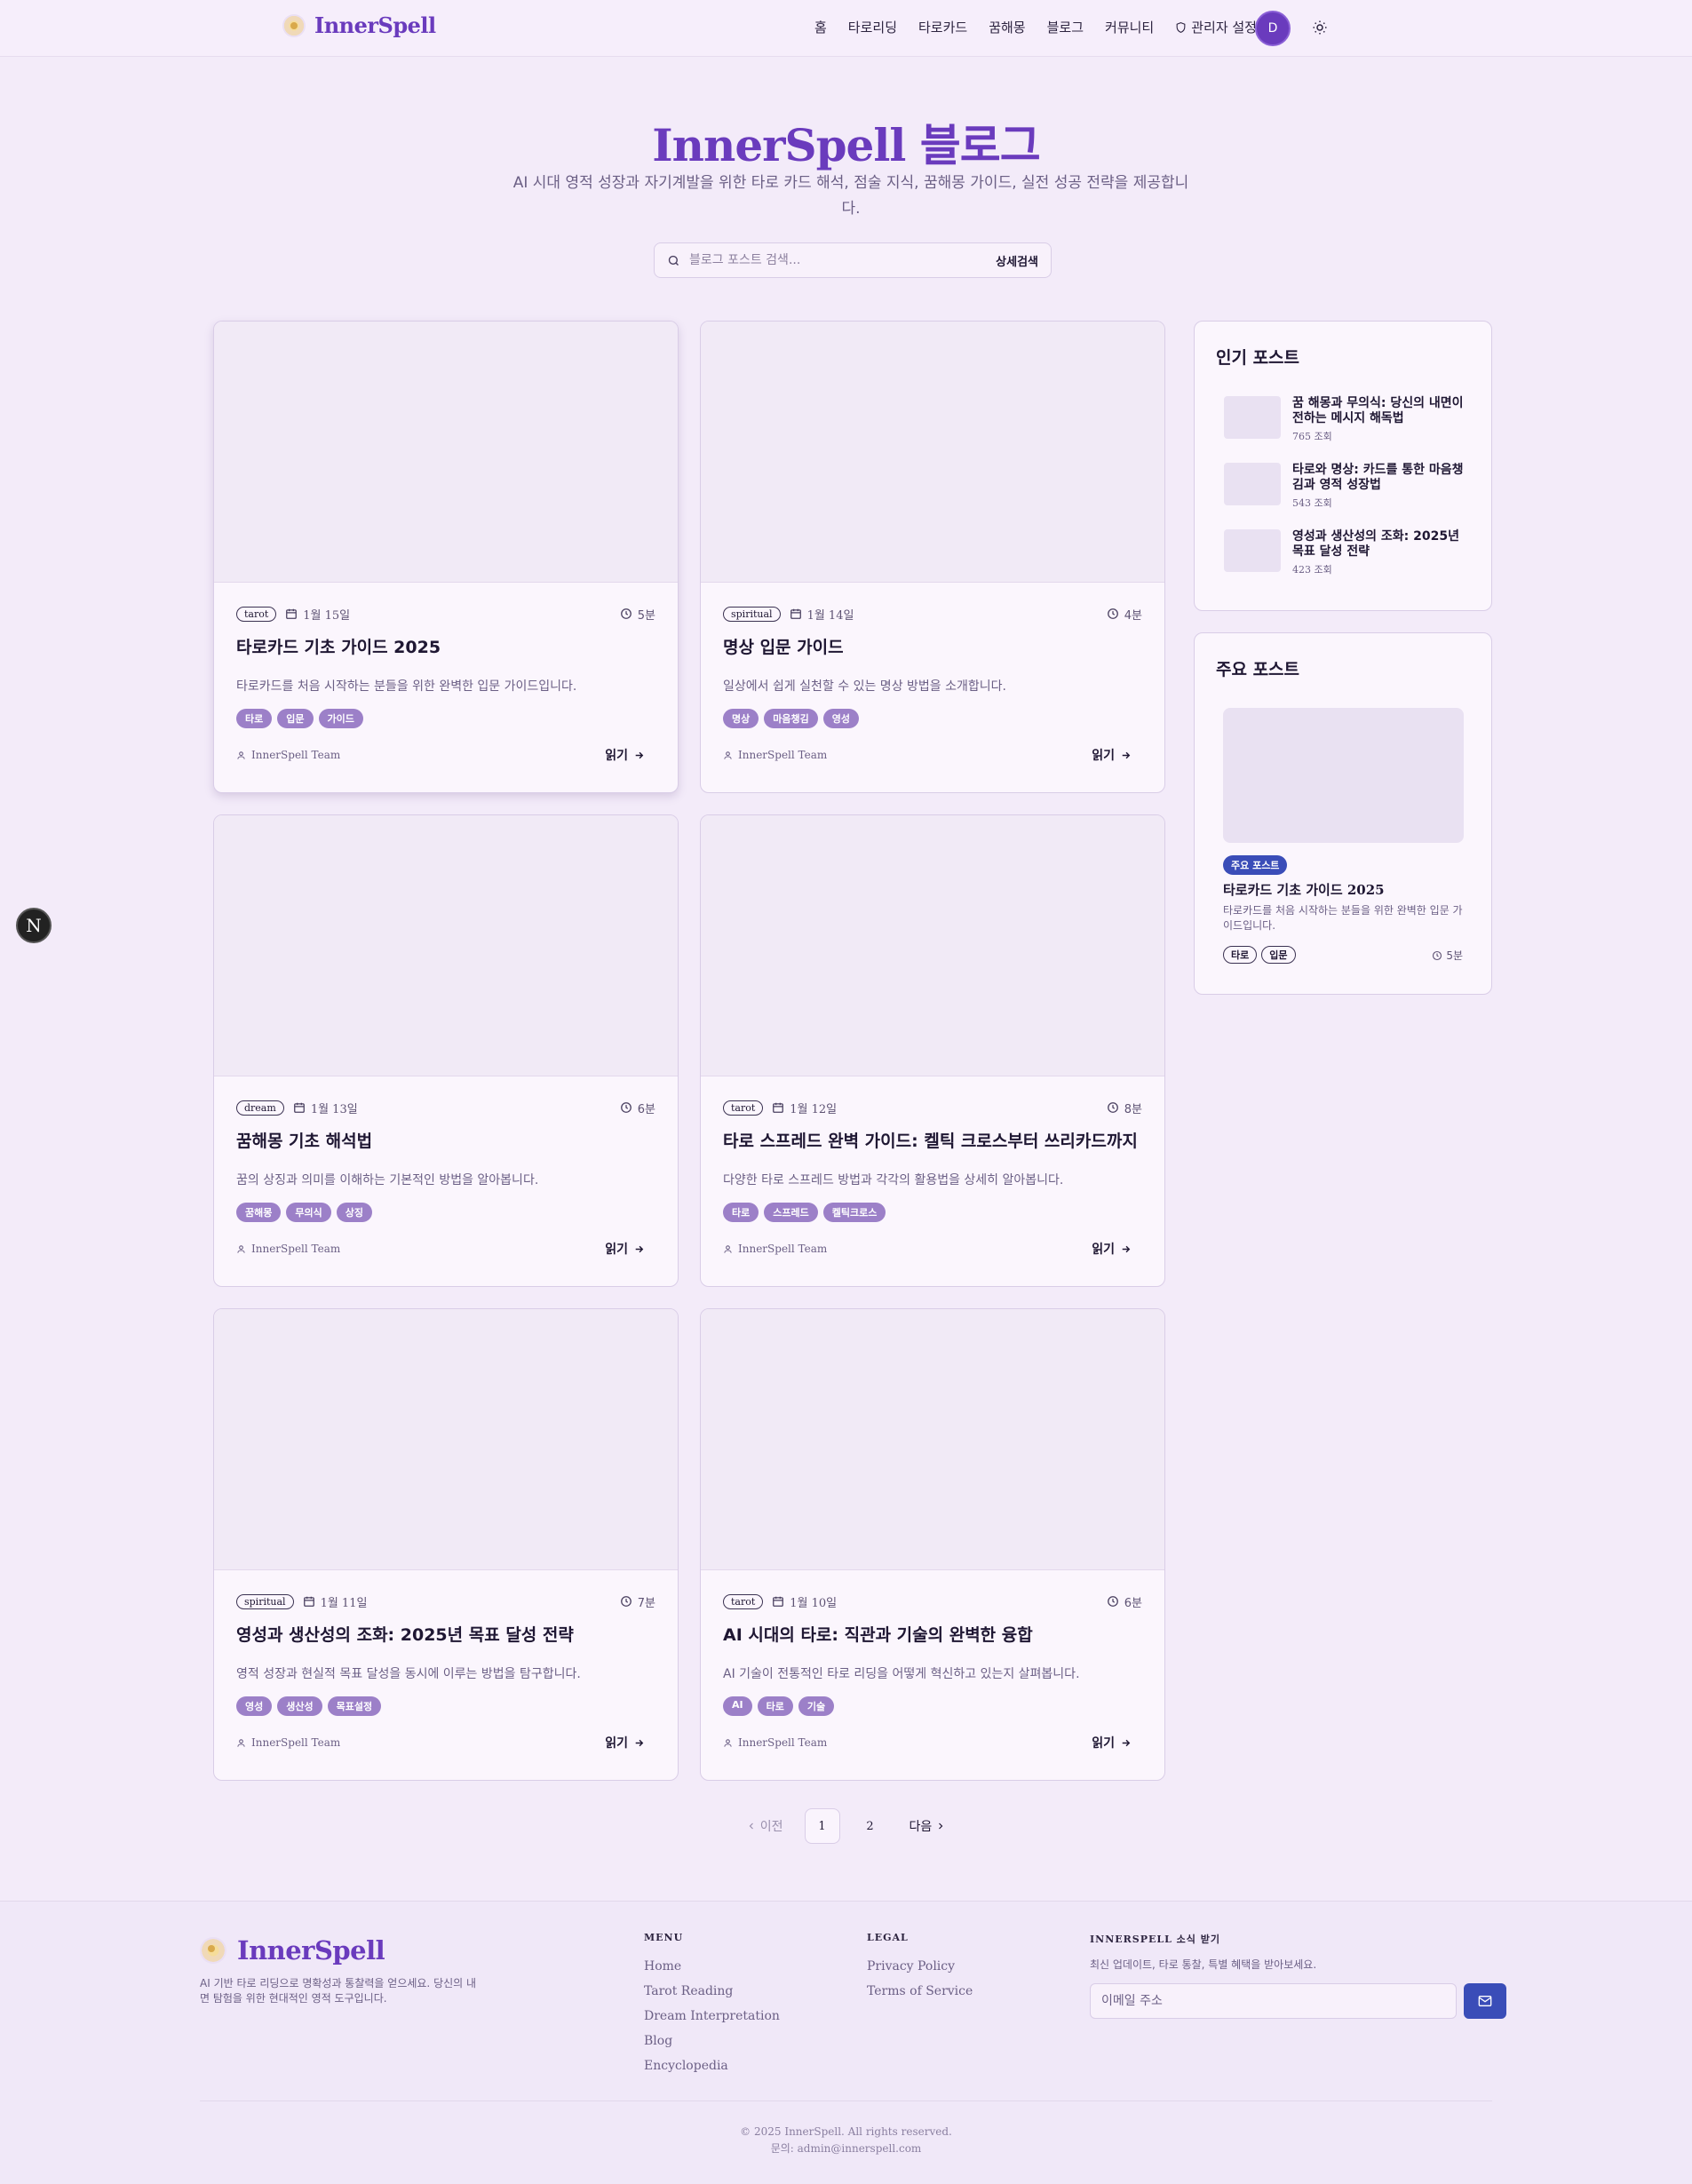  I want to click on user-icon, so click(728, 755).